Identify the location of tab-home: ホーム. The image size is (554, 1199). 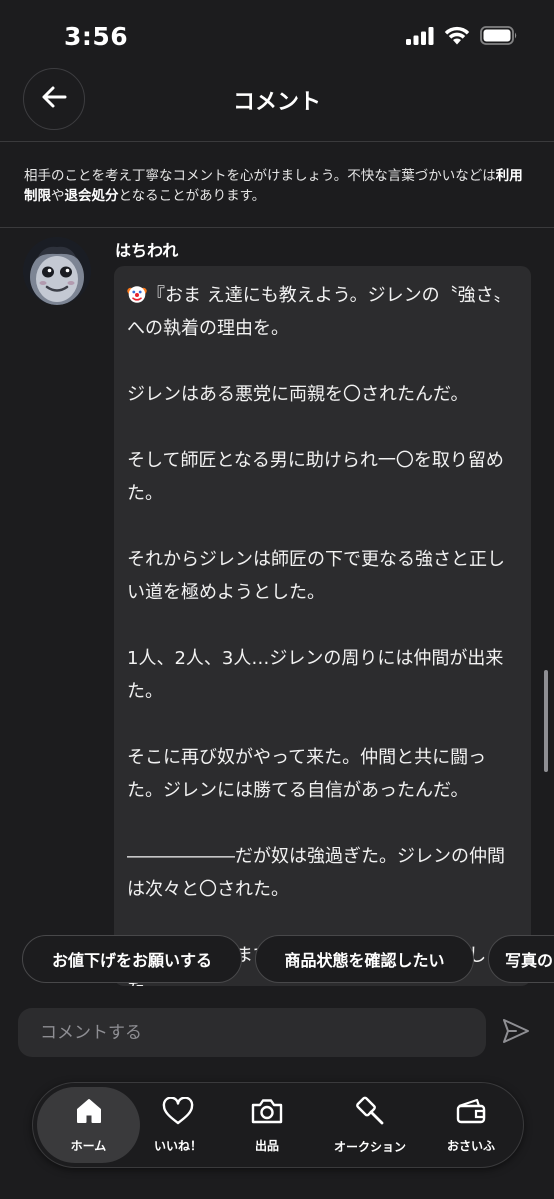
(88, 1125).